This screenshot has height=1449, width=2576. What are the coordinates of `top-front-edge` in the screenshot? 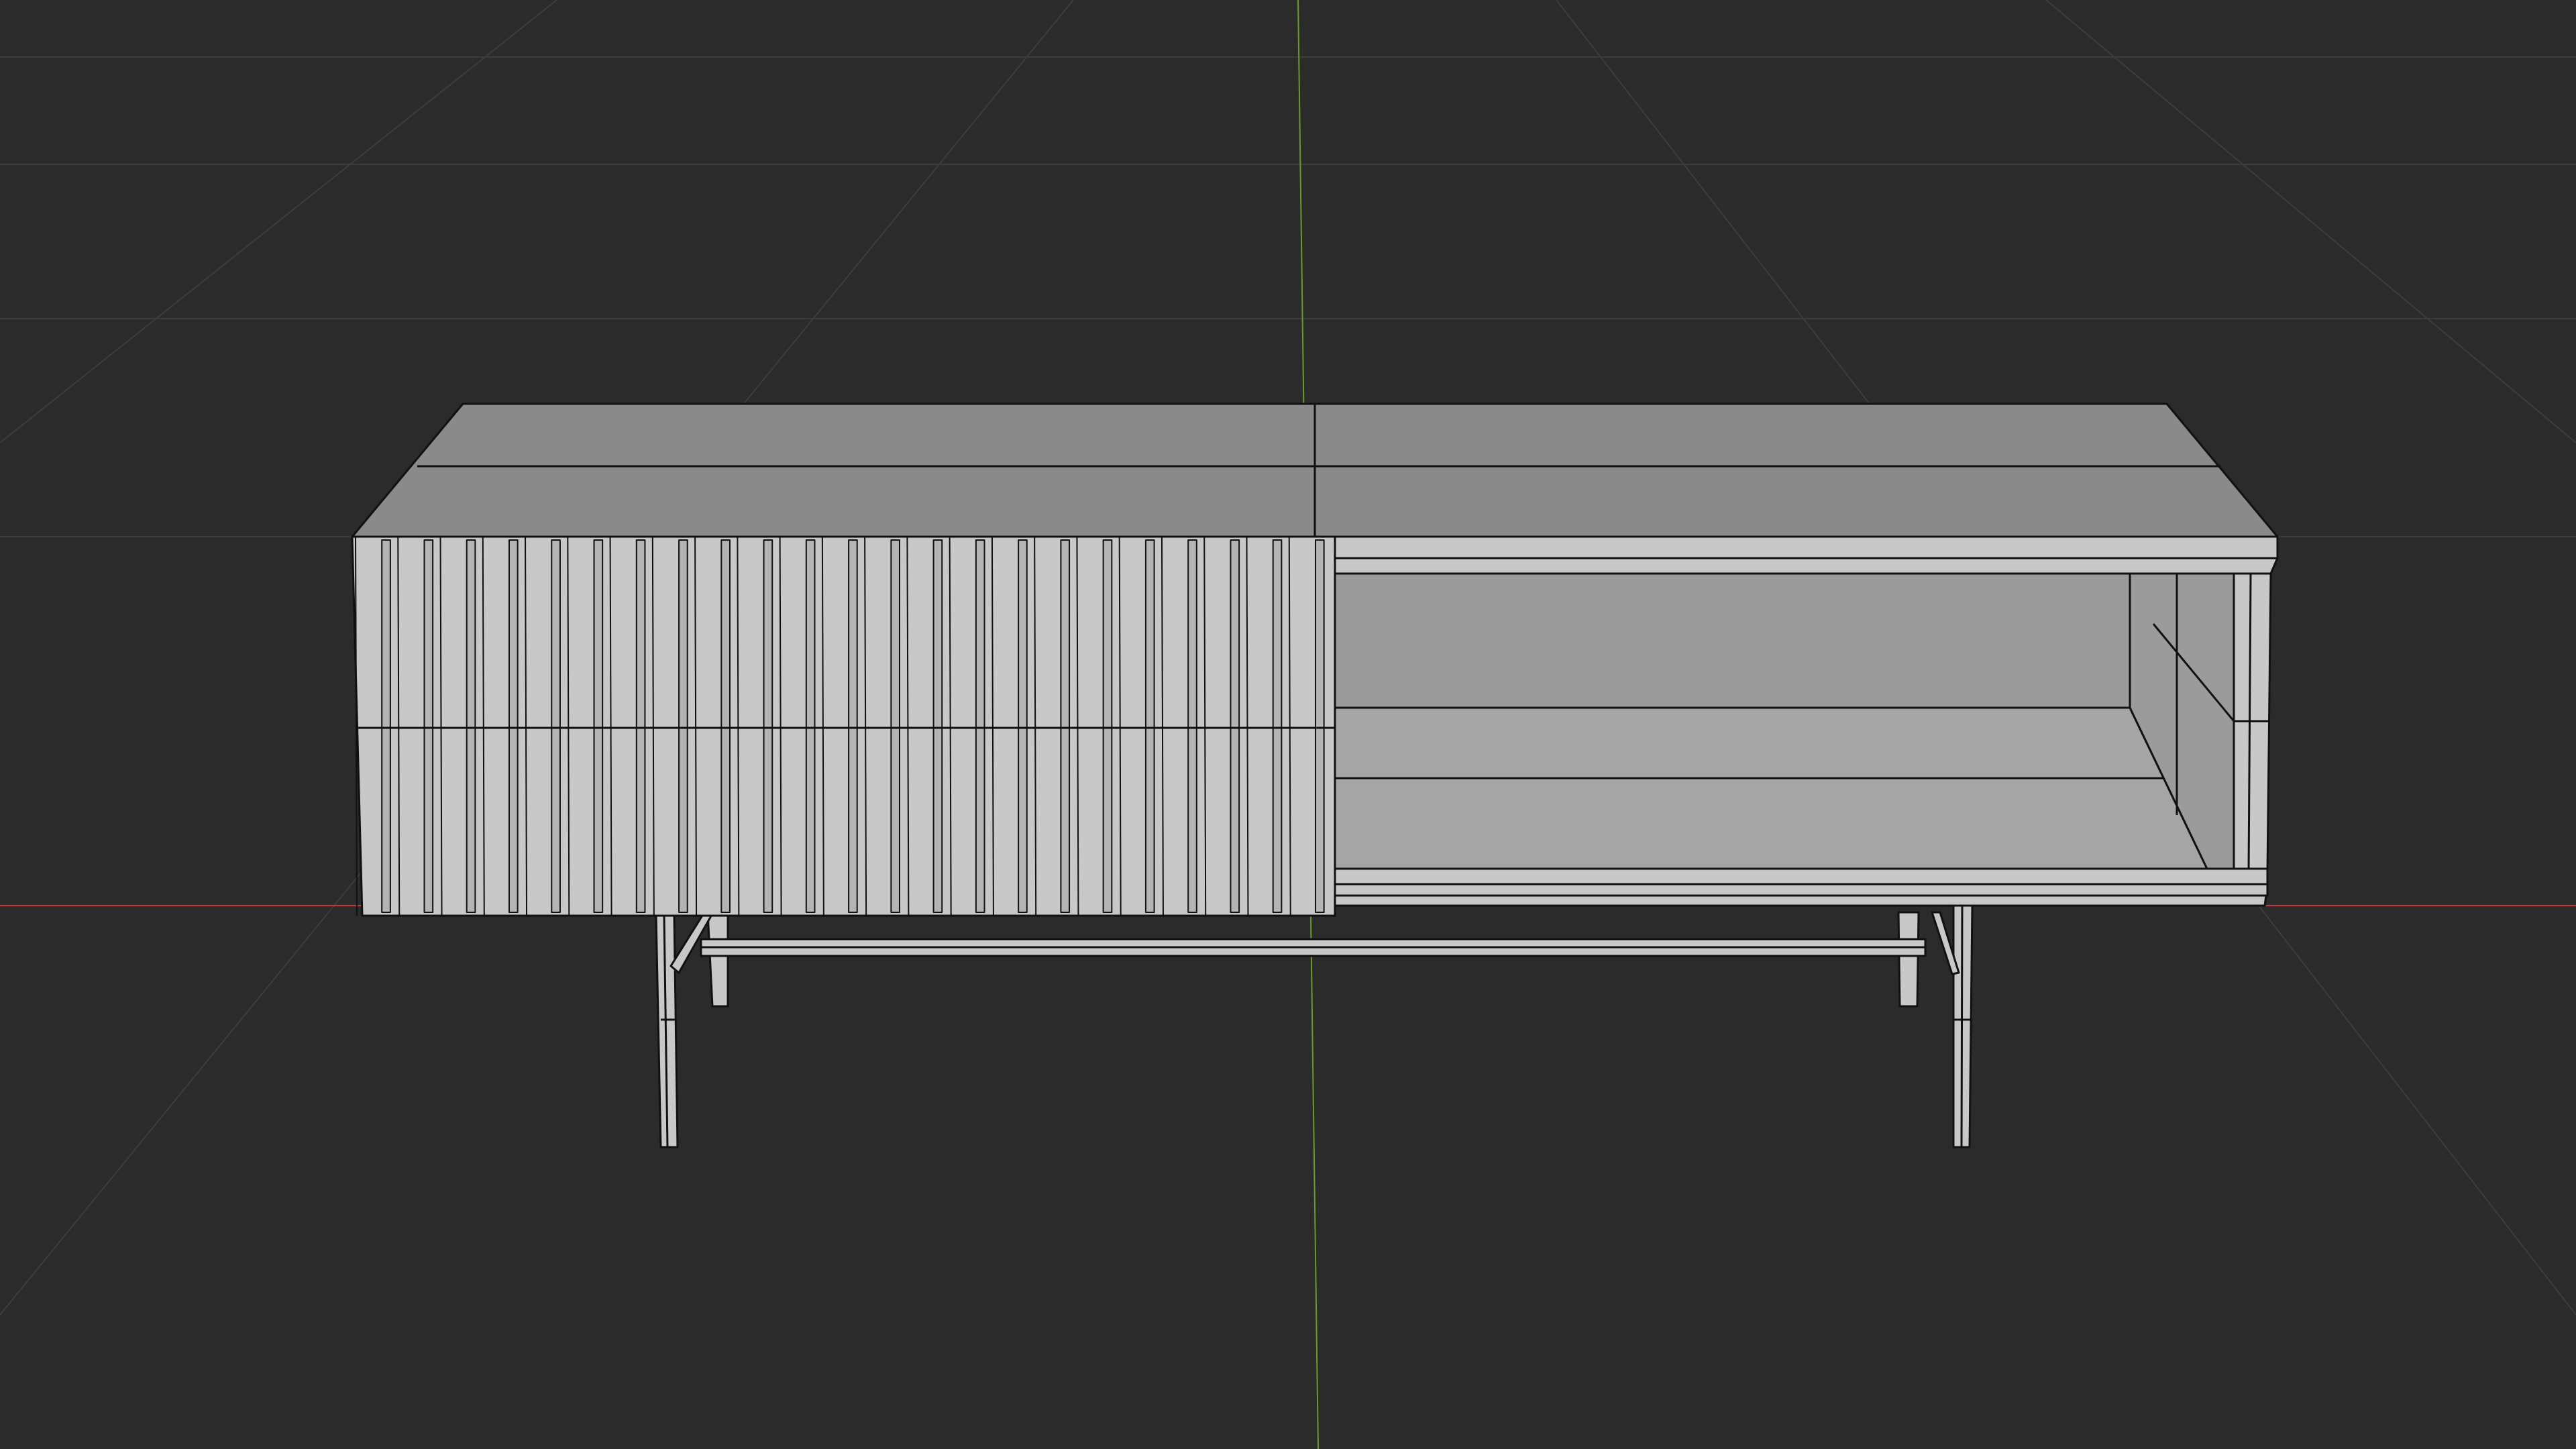 It's located at (1806, 547).